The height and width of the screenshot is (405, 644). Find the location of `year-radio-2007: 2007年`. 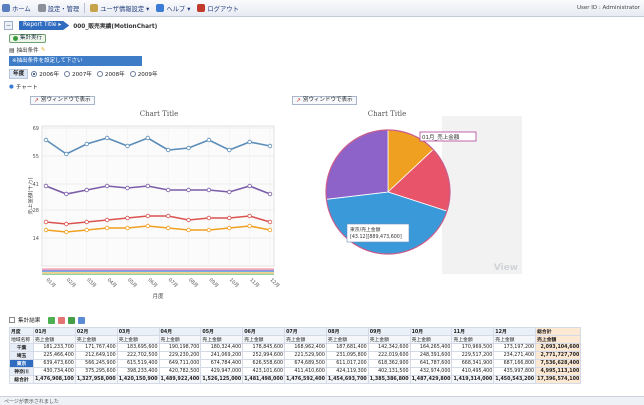

year-radio-2007: 2007年 is located at coordinates (78, 74).